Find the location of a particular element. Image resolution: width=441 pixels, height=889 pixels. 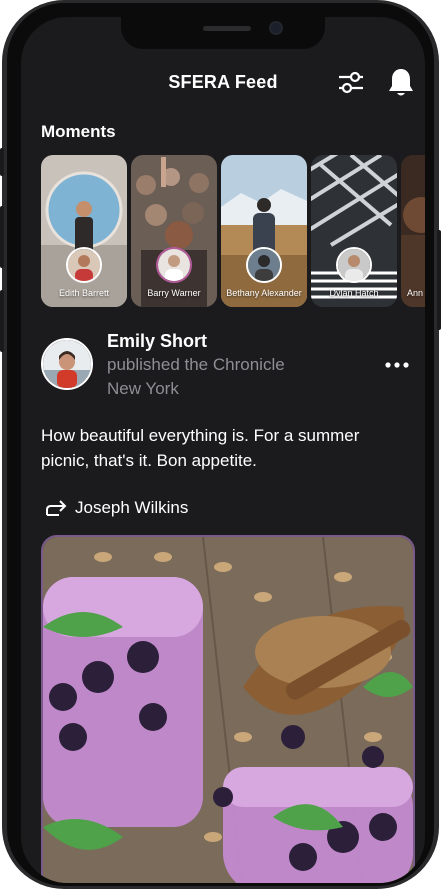

moment-card: Ann is located at coordinates (413, 231).